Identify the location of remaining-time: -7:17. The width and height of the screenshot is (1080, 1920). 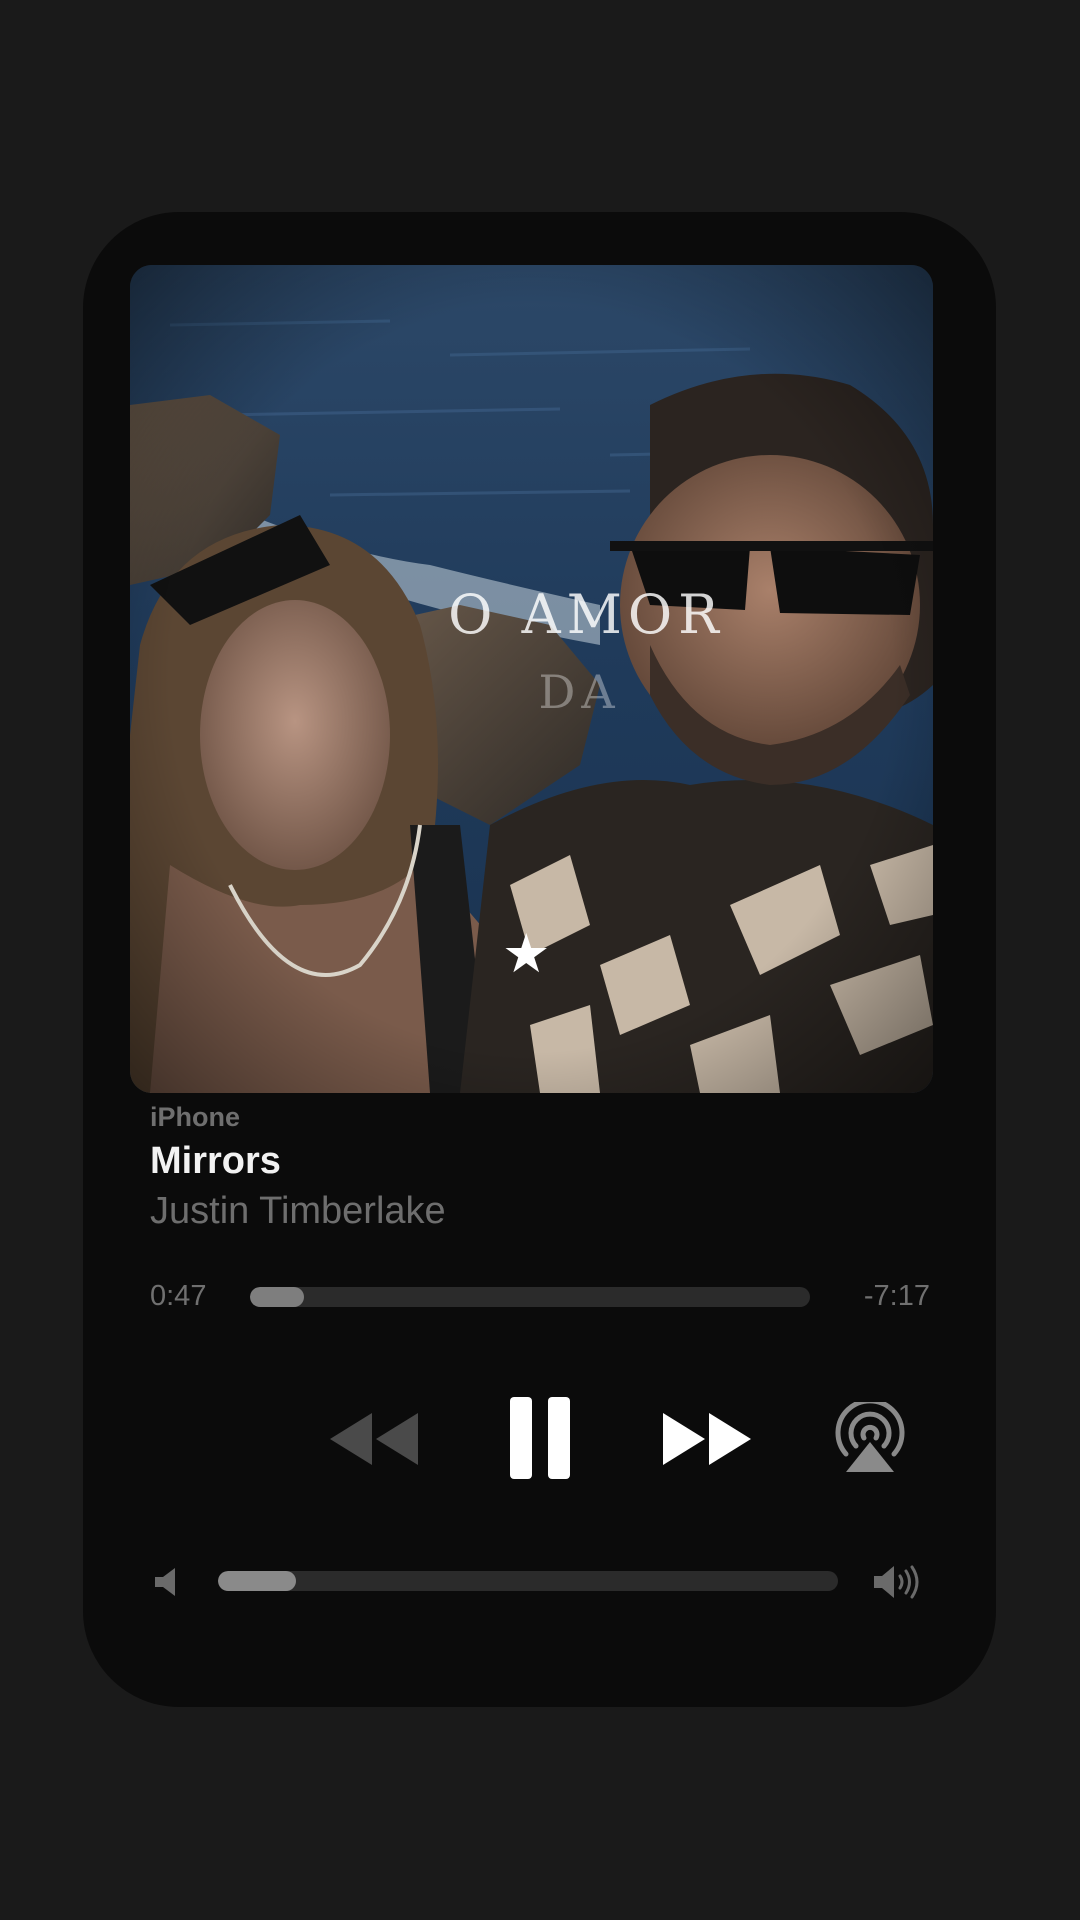
(896, 1296).